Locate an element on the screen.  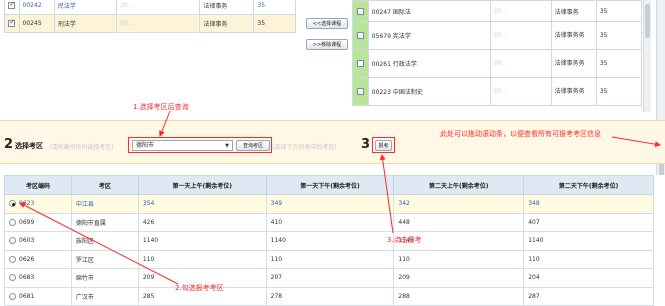
area-name: 中江县 is located at coordinates (104, 204).